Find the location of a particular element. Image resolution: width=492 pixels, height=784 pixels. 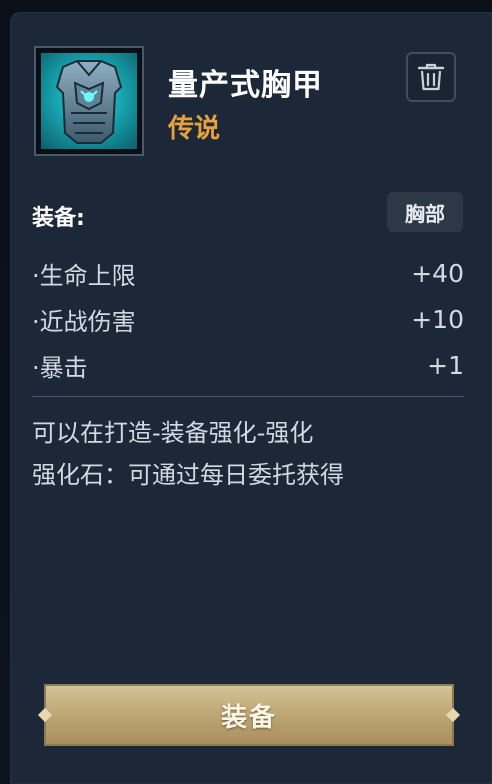

equip-button: 装备 is located at coordinates (249, 715).